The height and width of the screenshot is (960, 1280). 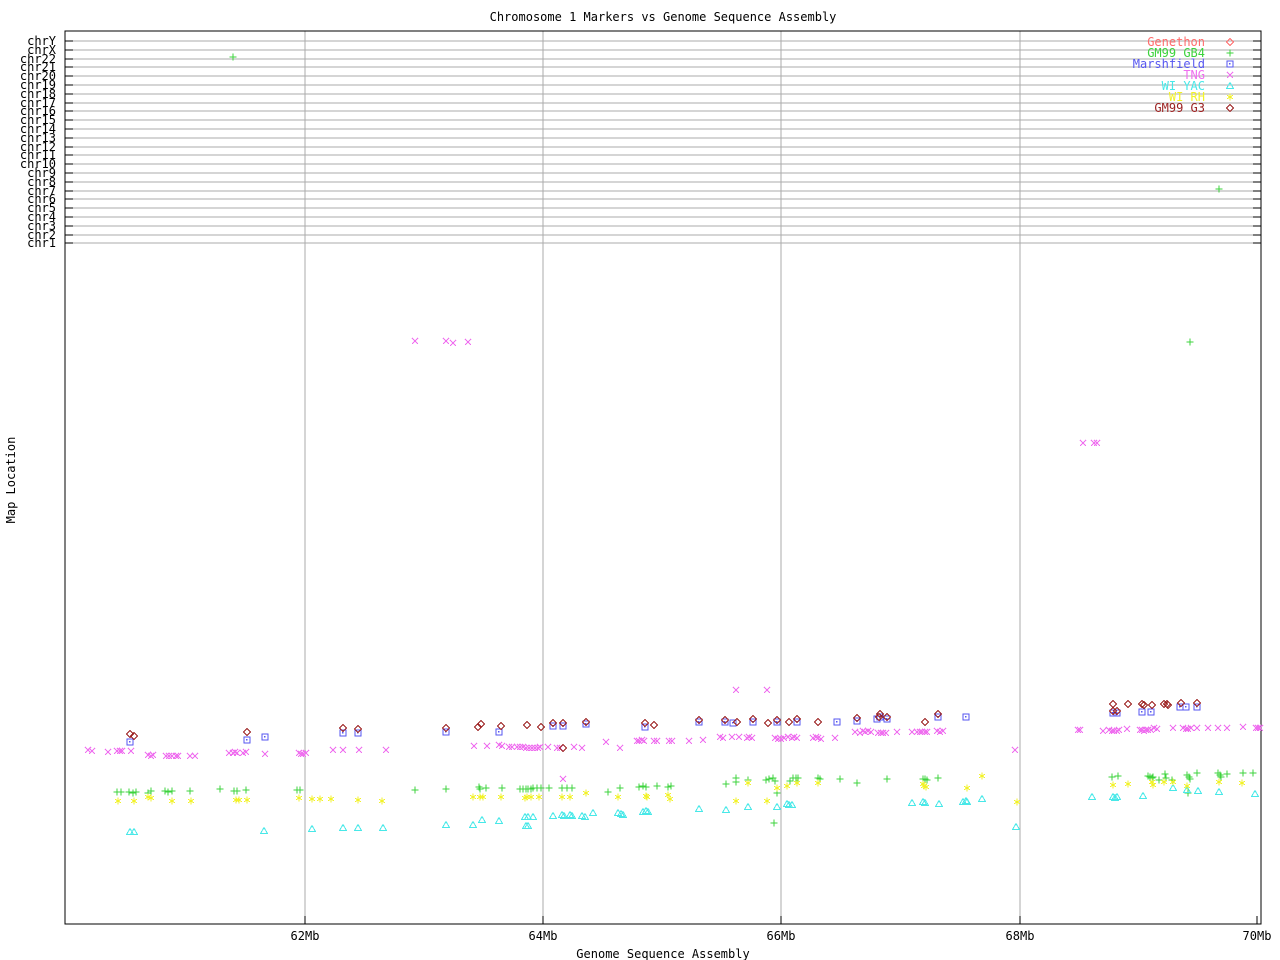 What do you see at coordinates (781, 936) in the screenshot?
I see `x-tick-label: 66Mb` at bounding box center [781, 936].